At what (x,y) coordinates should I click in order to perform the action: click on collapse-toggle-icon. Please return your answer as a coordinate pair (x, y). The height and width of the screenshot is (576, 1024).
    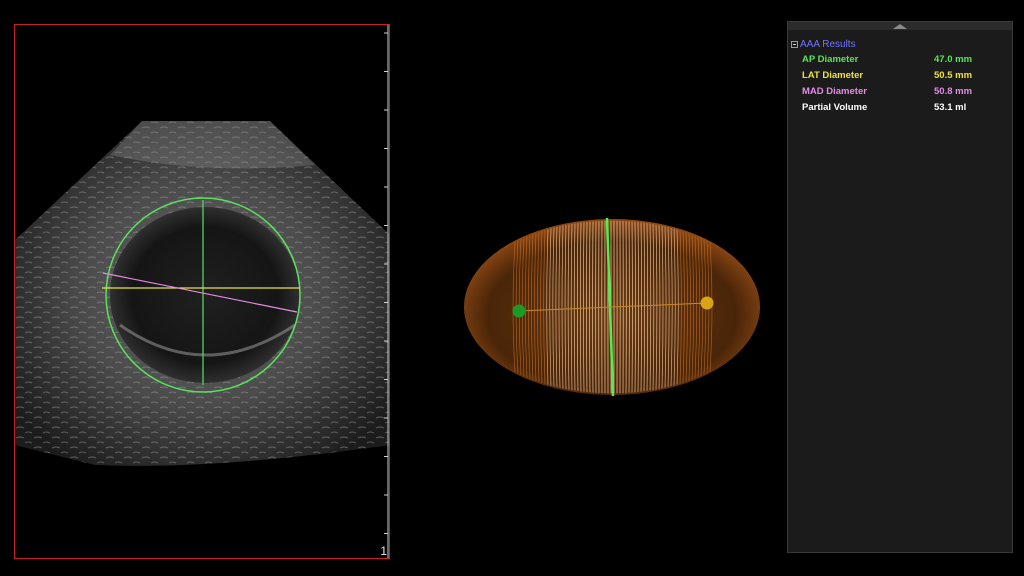
    Looking at the image, I should click on (794, 44).